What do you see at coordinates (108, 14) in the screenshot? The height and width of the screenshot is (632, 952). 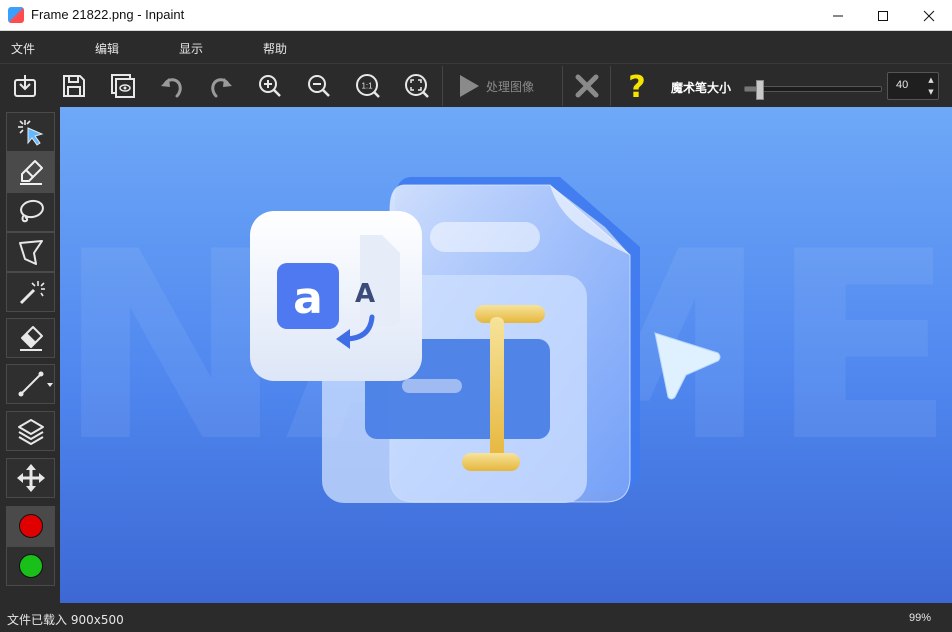 I see `window-title: Frame 21822.png - Inpaint` at bounding box center [108, 14].